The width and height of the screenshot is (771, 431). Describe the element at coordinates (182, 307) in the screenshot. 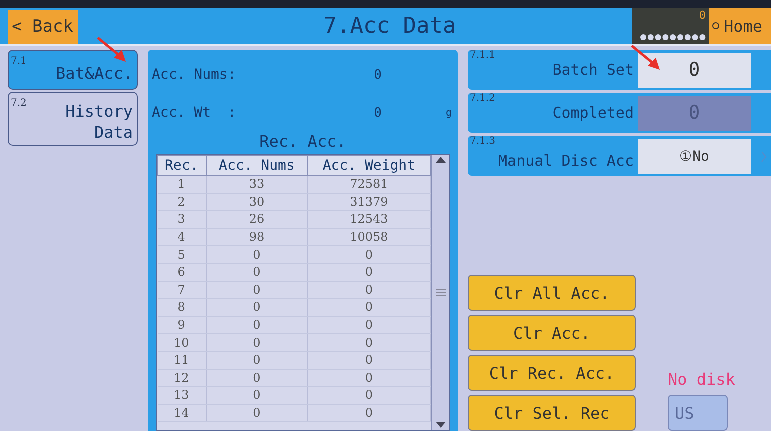

I see `table-cell: 8` at that location.